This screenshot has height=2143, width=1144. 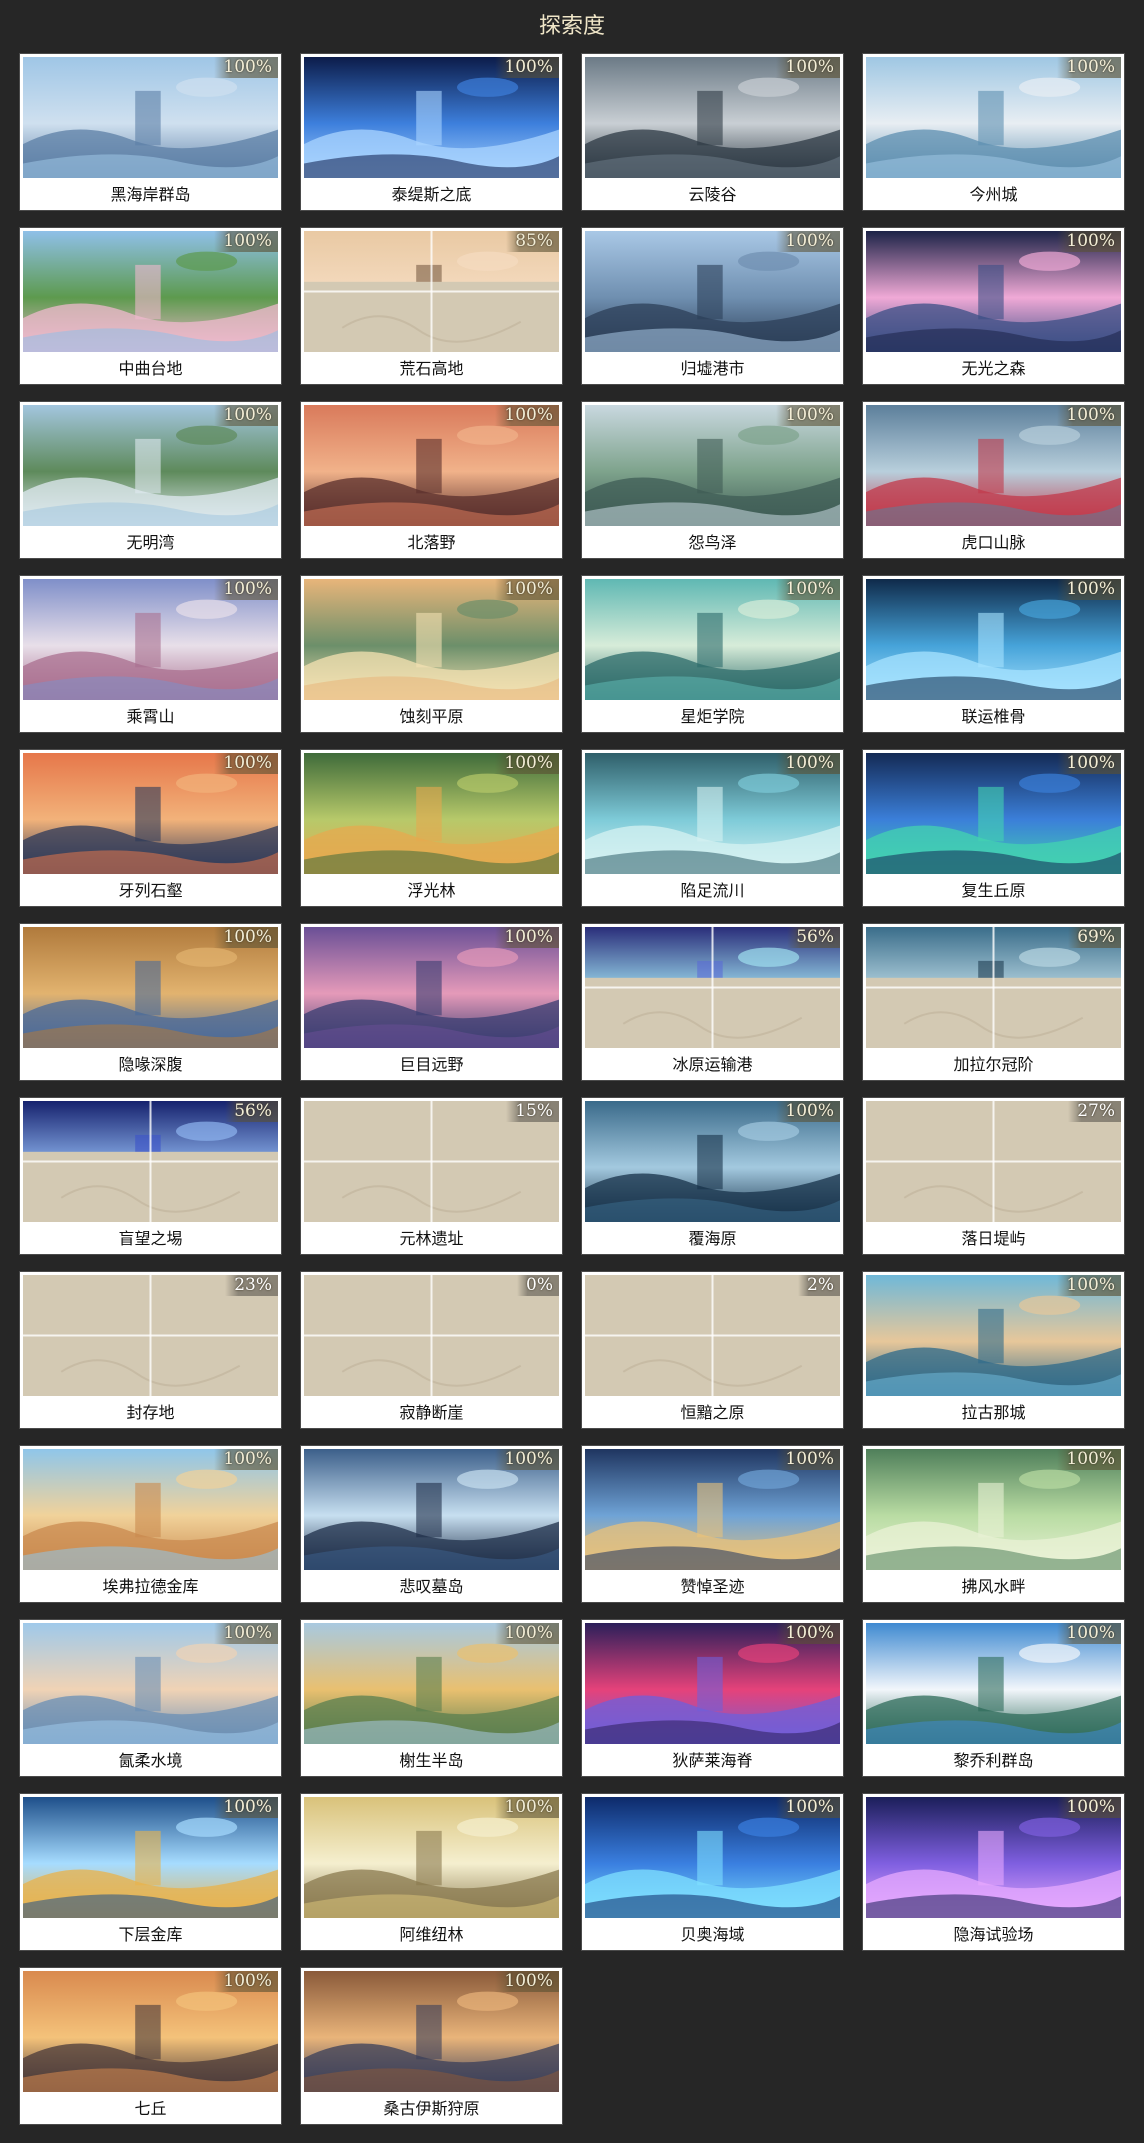 What do you see at coordinates (431, 480) in the screenshot?
I see `region-card: 100% 北落野` at bounding box center [431, 480].